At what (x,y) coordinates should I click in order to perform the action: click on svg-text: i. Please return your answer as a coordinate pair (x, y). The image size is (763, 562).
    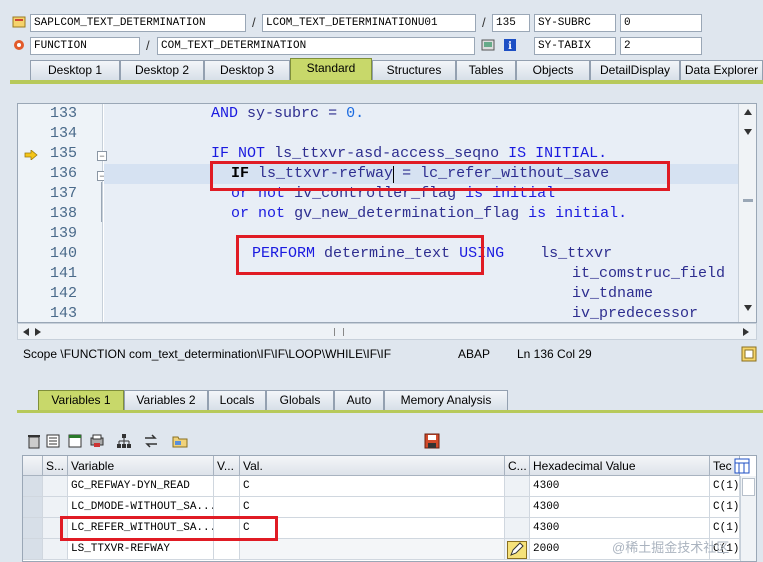
    Looking at the image, I should click on (510, 46).